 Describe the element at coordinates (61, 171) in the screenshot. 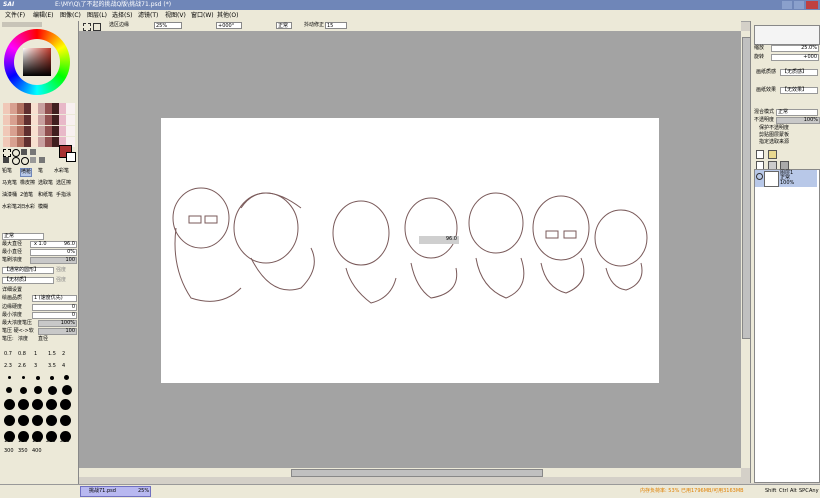

I see `tool-watercolor: 水彩笔` at that location.